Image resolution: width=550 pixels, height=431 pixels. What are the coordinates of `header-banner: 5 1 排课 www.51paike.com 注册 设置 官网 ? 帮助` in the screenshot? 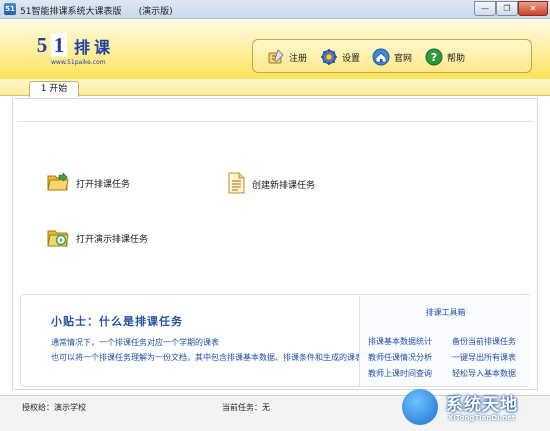 It's located at (275, 49).